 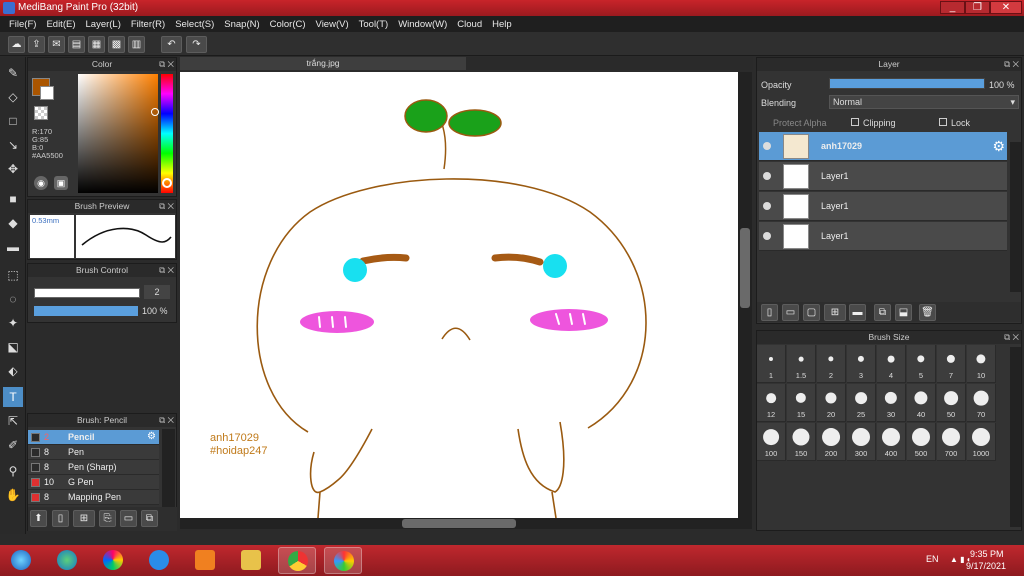 What do you see at coordinates (801, 364) in the screenshot?
I see `brush-size-option: 1.5` at bounding box center [801, 364].